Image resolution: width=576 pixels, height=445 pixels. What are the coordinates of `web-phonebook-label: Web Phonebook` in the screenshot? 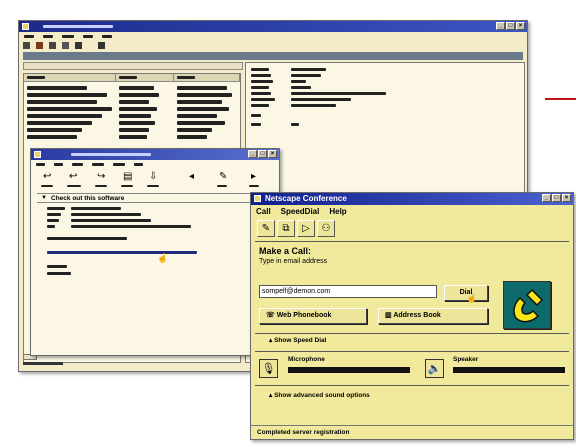 It's located at (304, 315).